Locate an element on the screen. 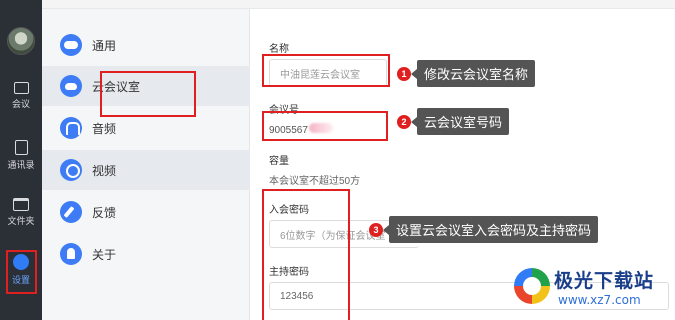 The width and height of the screenshot is (675, 320). rail-item-meeting: 会议 is located at coordinates (21, 96).